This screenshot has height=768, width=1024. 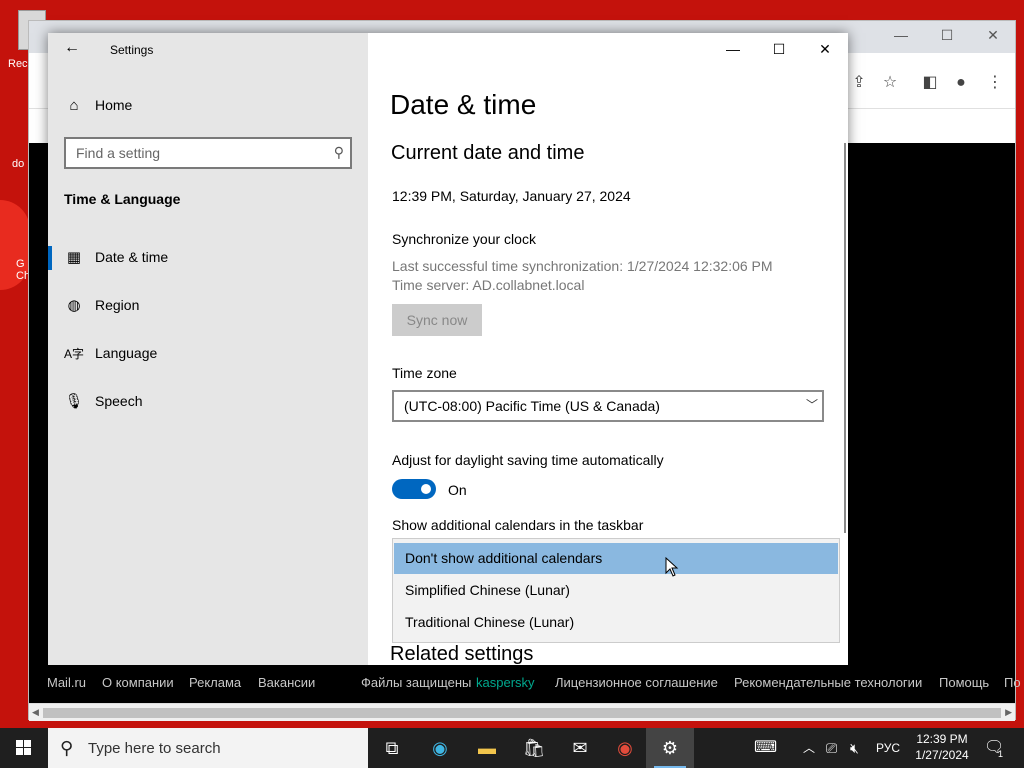 I want to click on footer-link: Рекомендательные технологии, so click(x=828, y=682).